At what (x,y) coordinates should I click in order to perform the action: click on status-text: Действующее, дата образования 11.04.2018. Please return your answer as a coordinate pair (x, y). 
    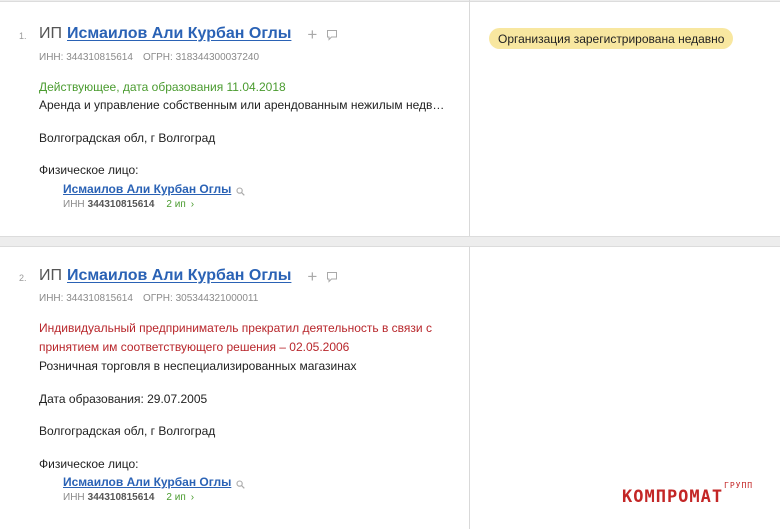
    Looking at the image, I should click on (162, 87).